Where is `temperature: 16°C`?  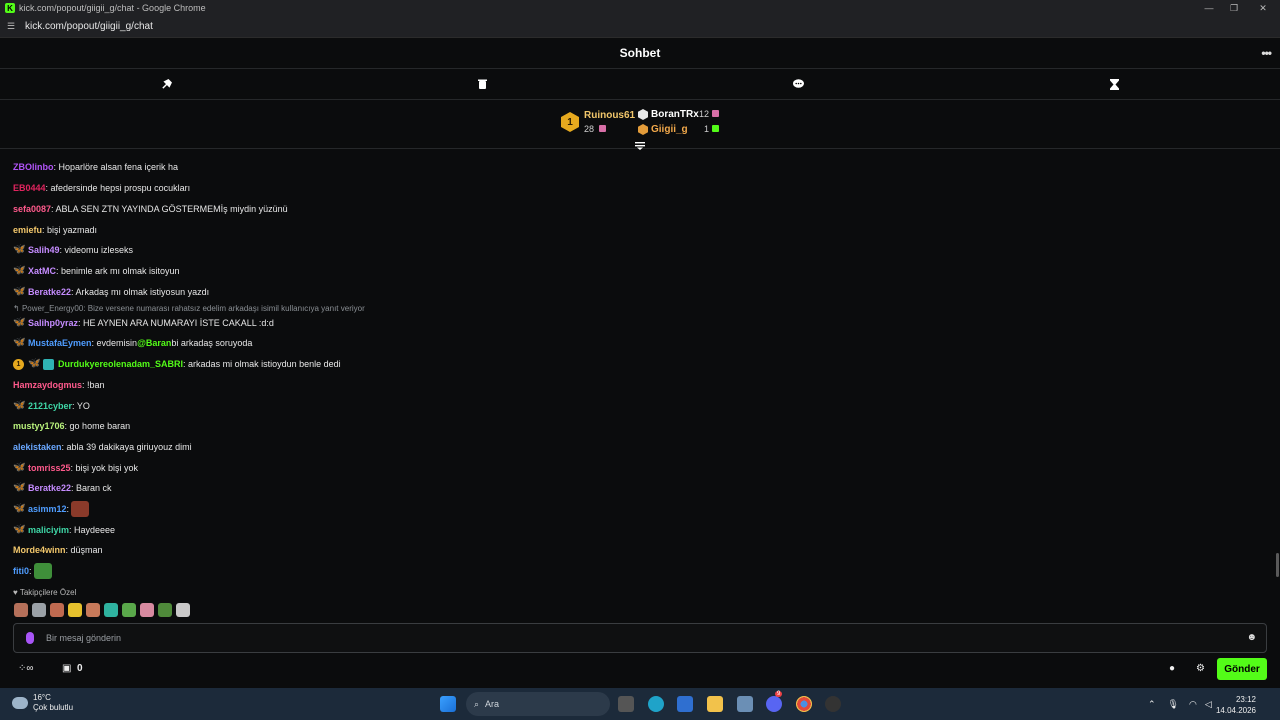
temperature: 16°C is located at coordinates (42, 697).